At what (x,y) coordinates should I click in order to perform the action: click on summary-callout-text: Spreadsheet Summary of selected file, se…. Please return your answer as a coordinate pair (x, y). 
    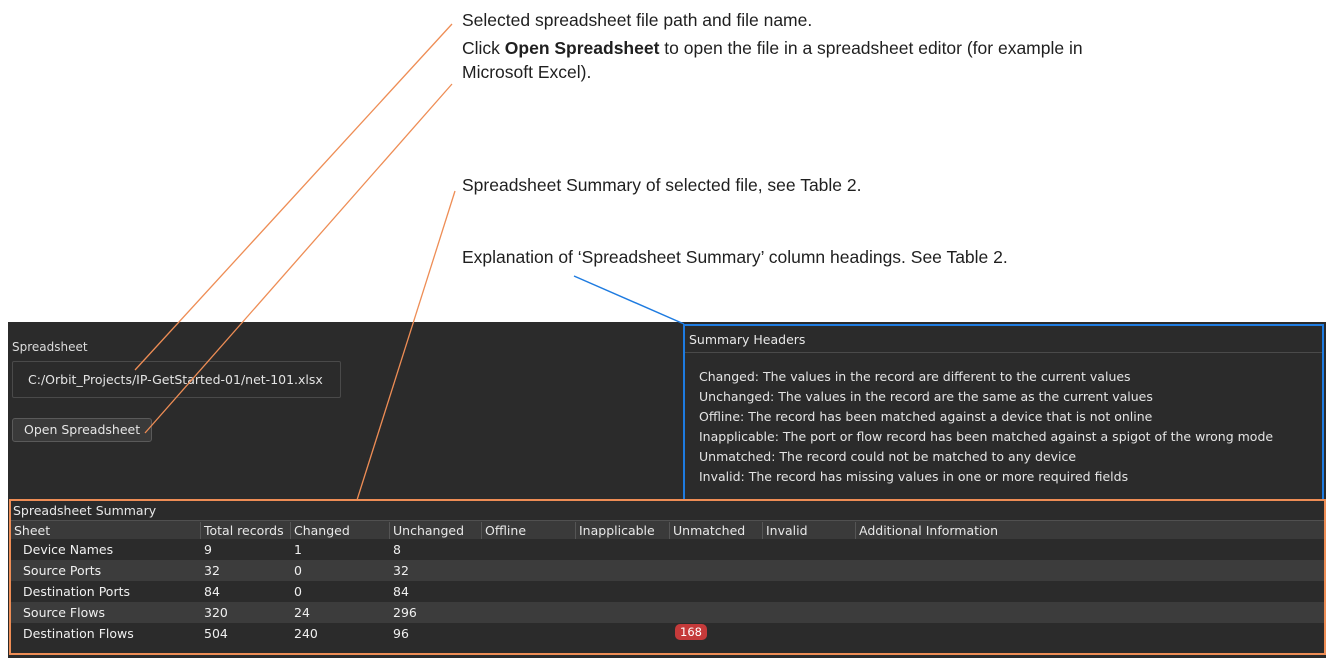
    Looking at the image, I should click on (662, 185).